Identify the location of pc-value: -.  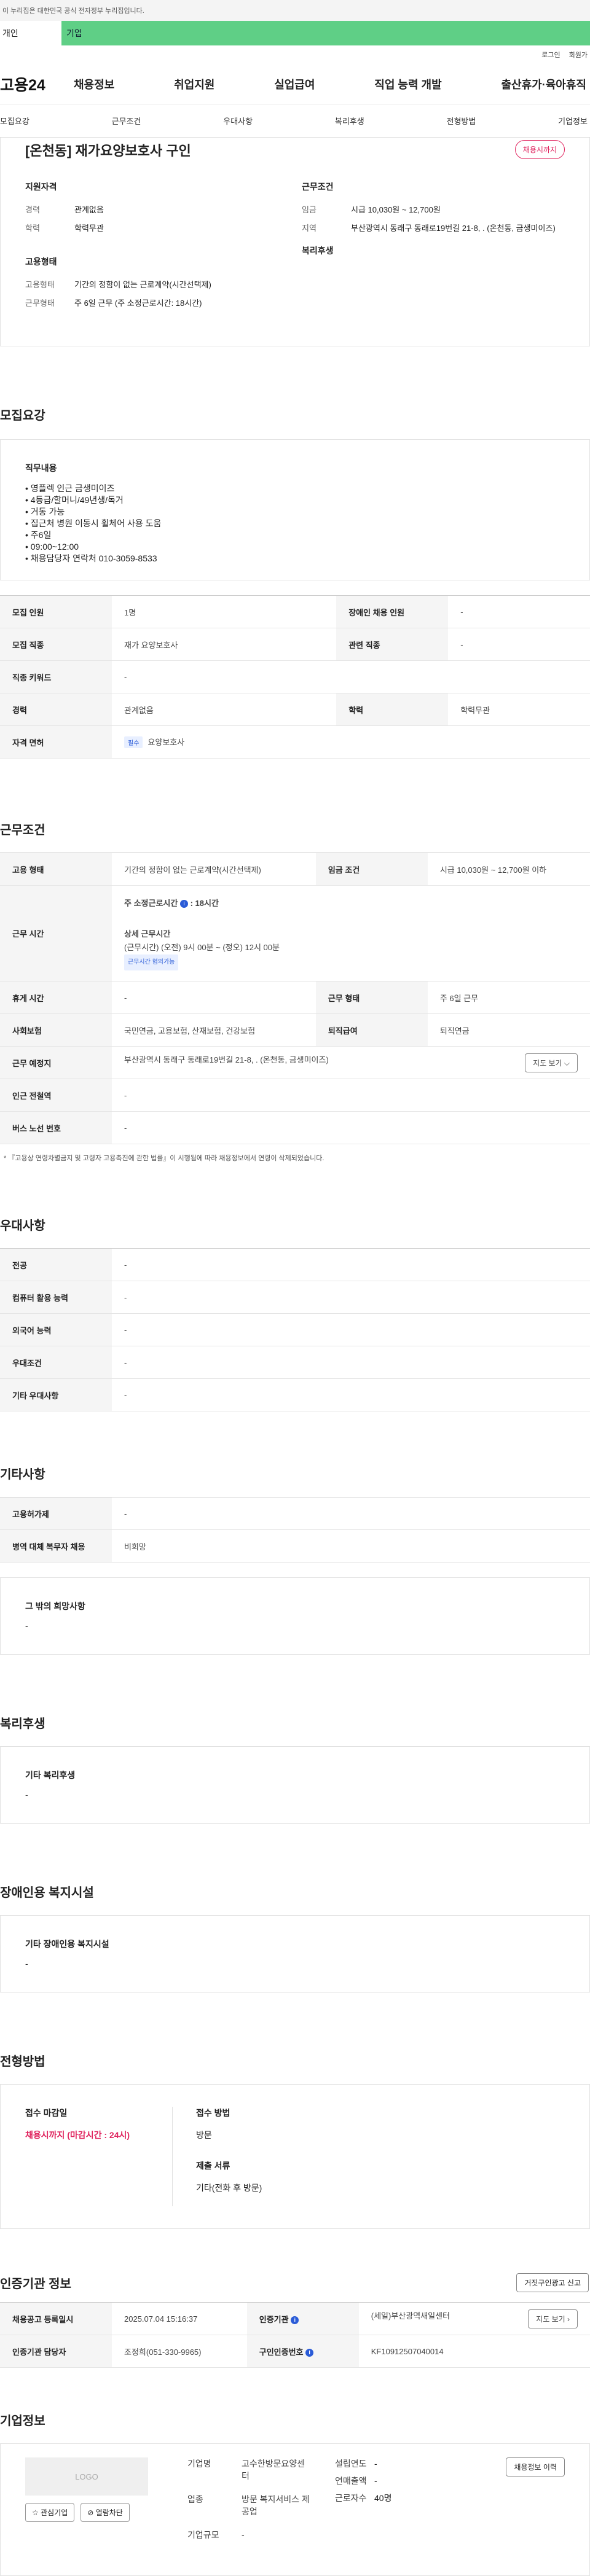
(351, 1297).